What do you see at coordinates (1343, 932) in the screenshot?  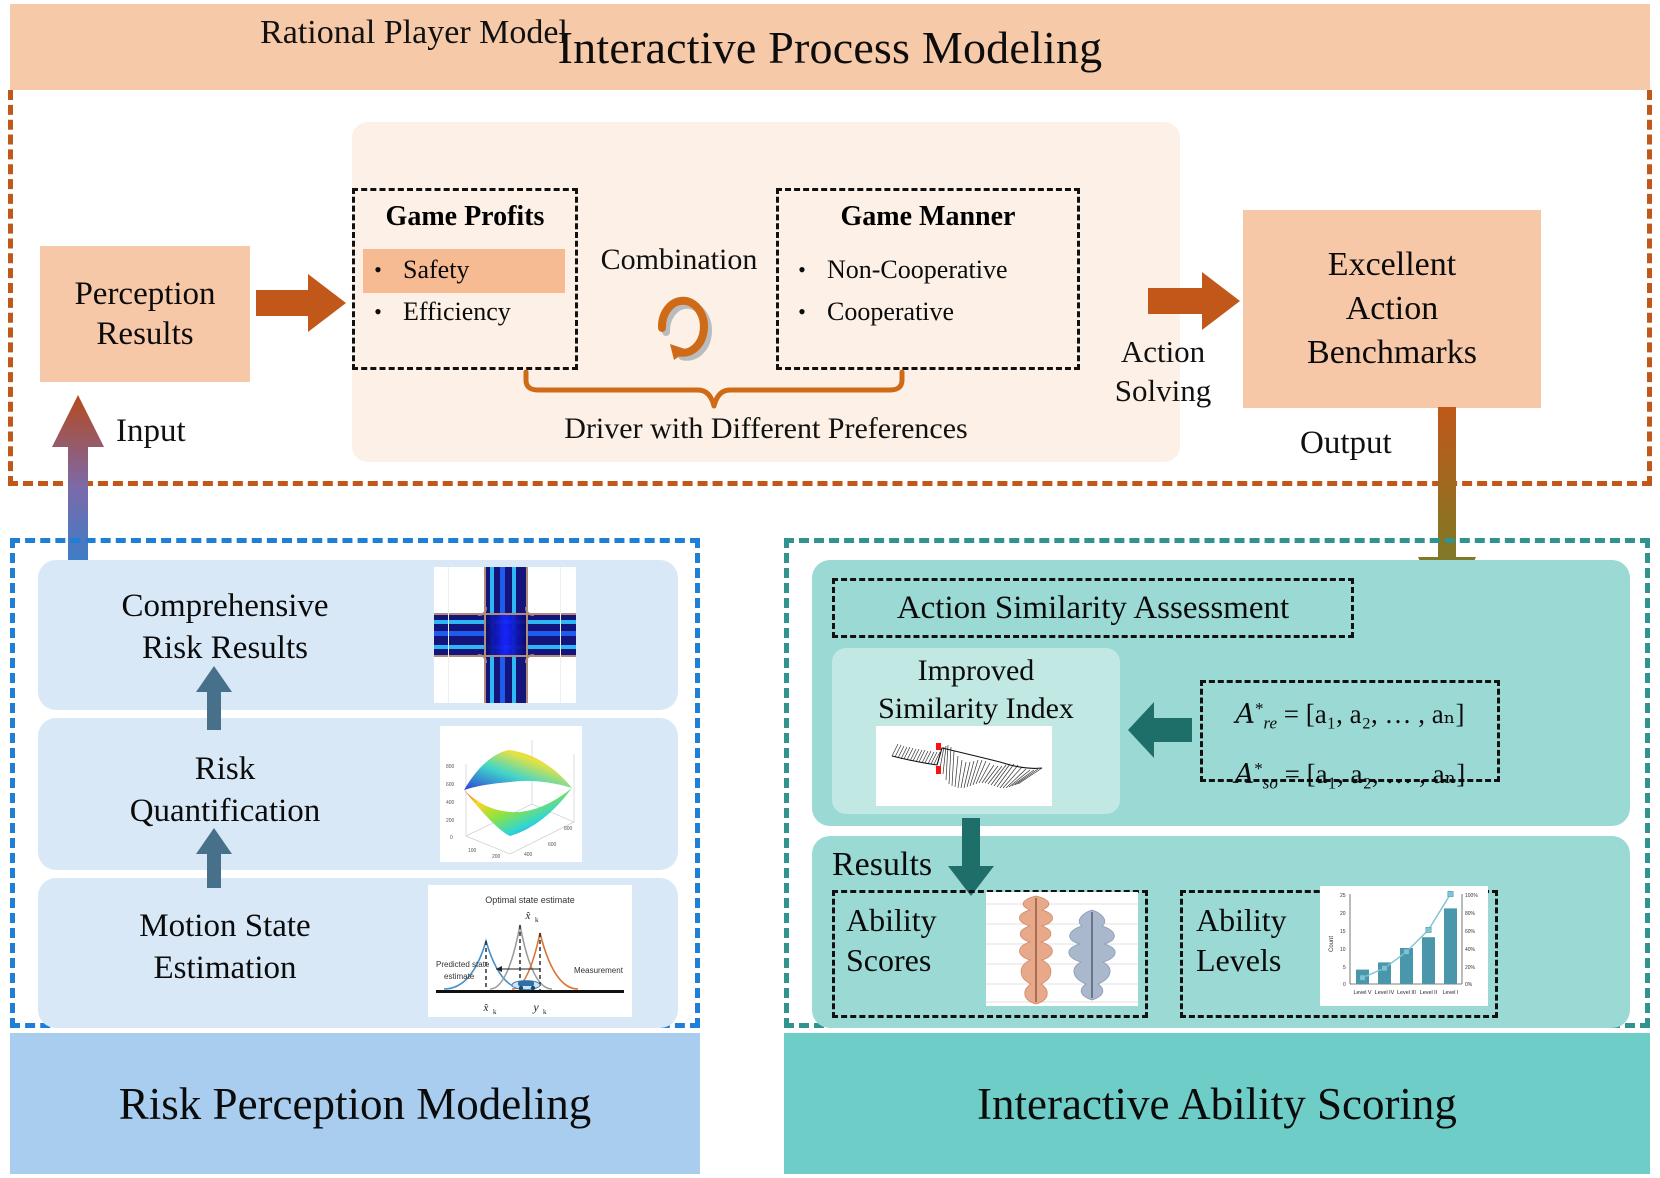 I see `svg-text: 15` at bounding box center [1343, 932].